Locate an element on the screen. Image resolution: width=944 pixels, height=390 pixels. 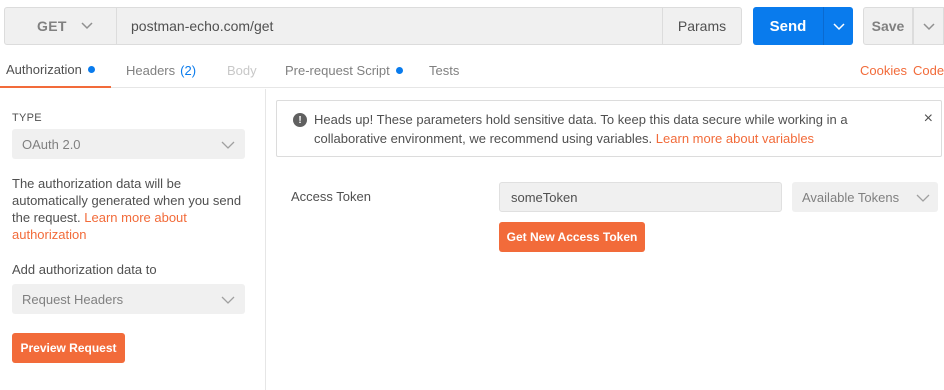
auth-type-value: OAuth 2.0 is located at coordinates (51, 144).